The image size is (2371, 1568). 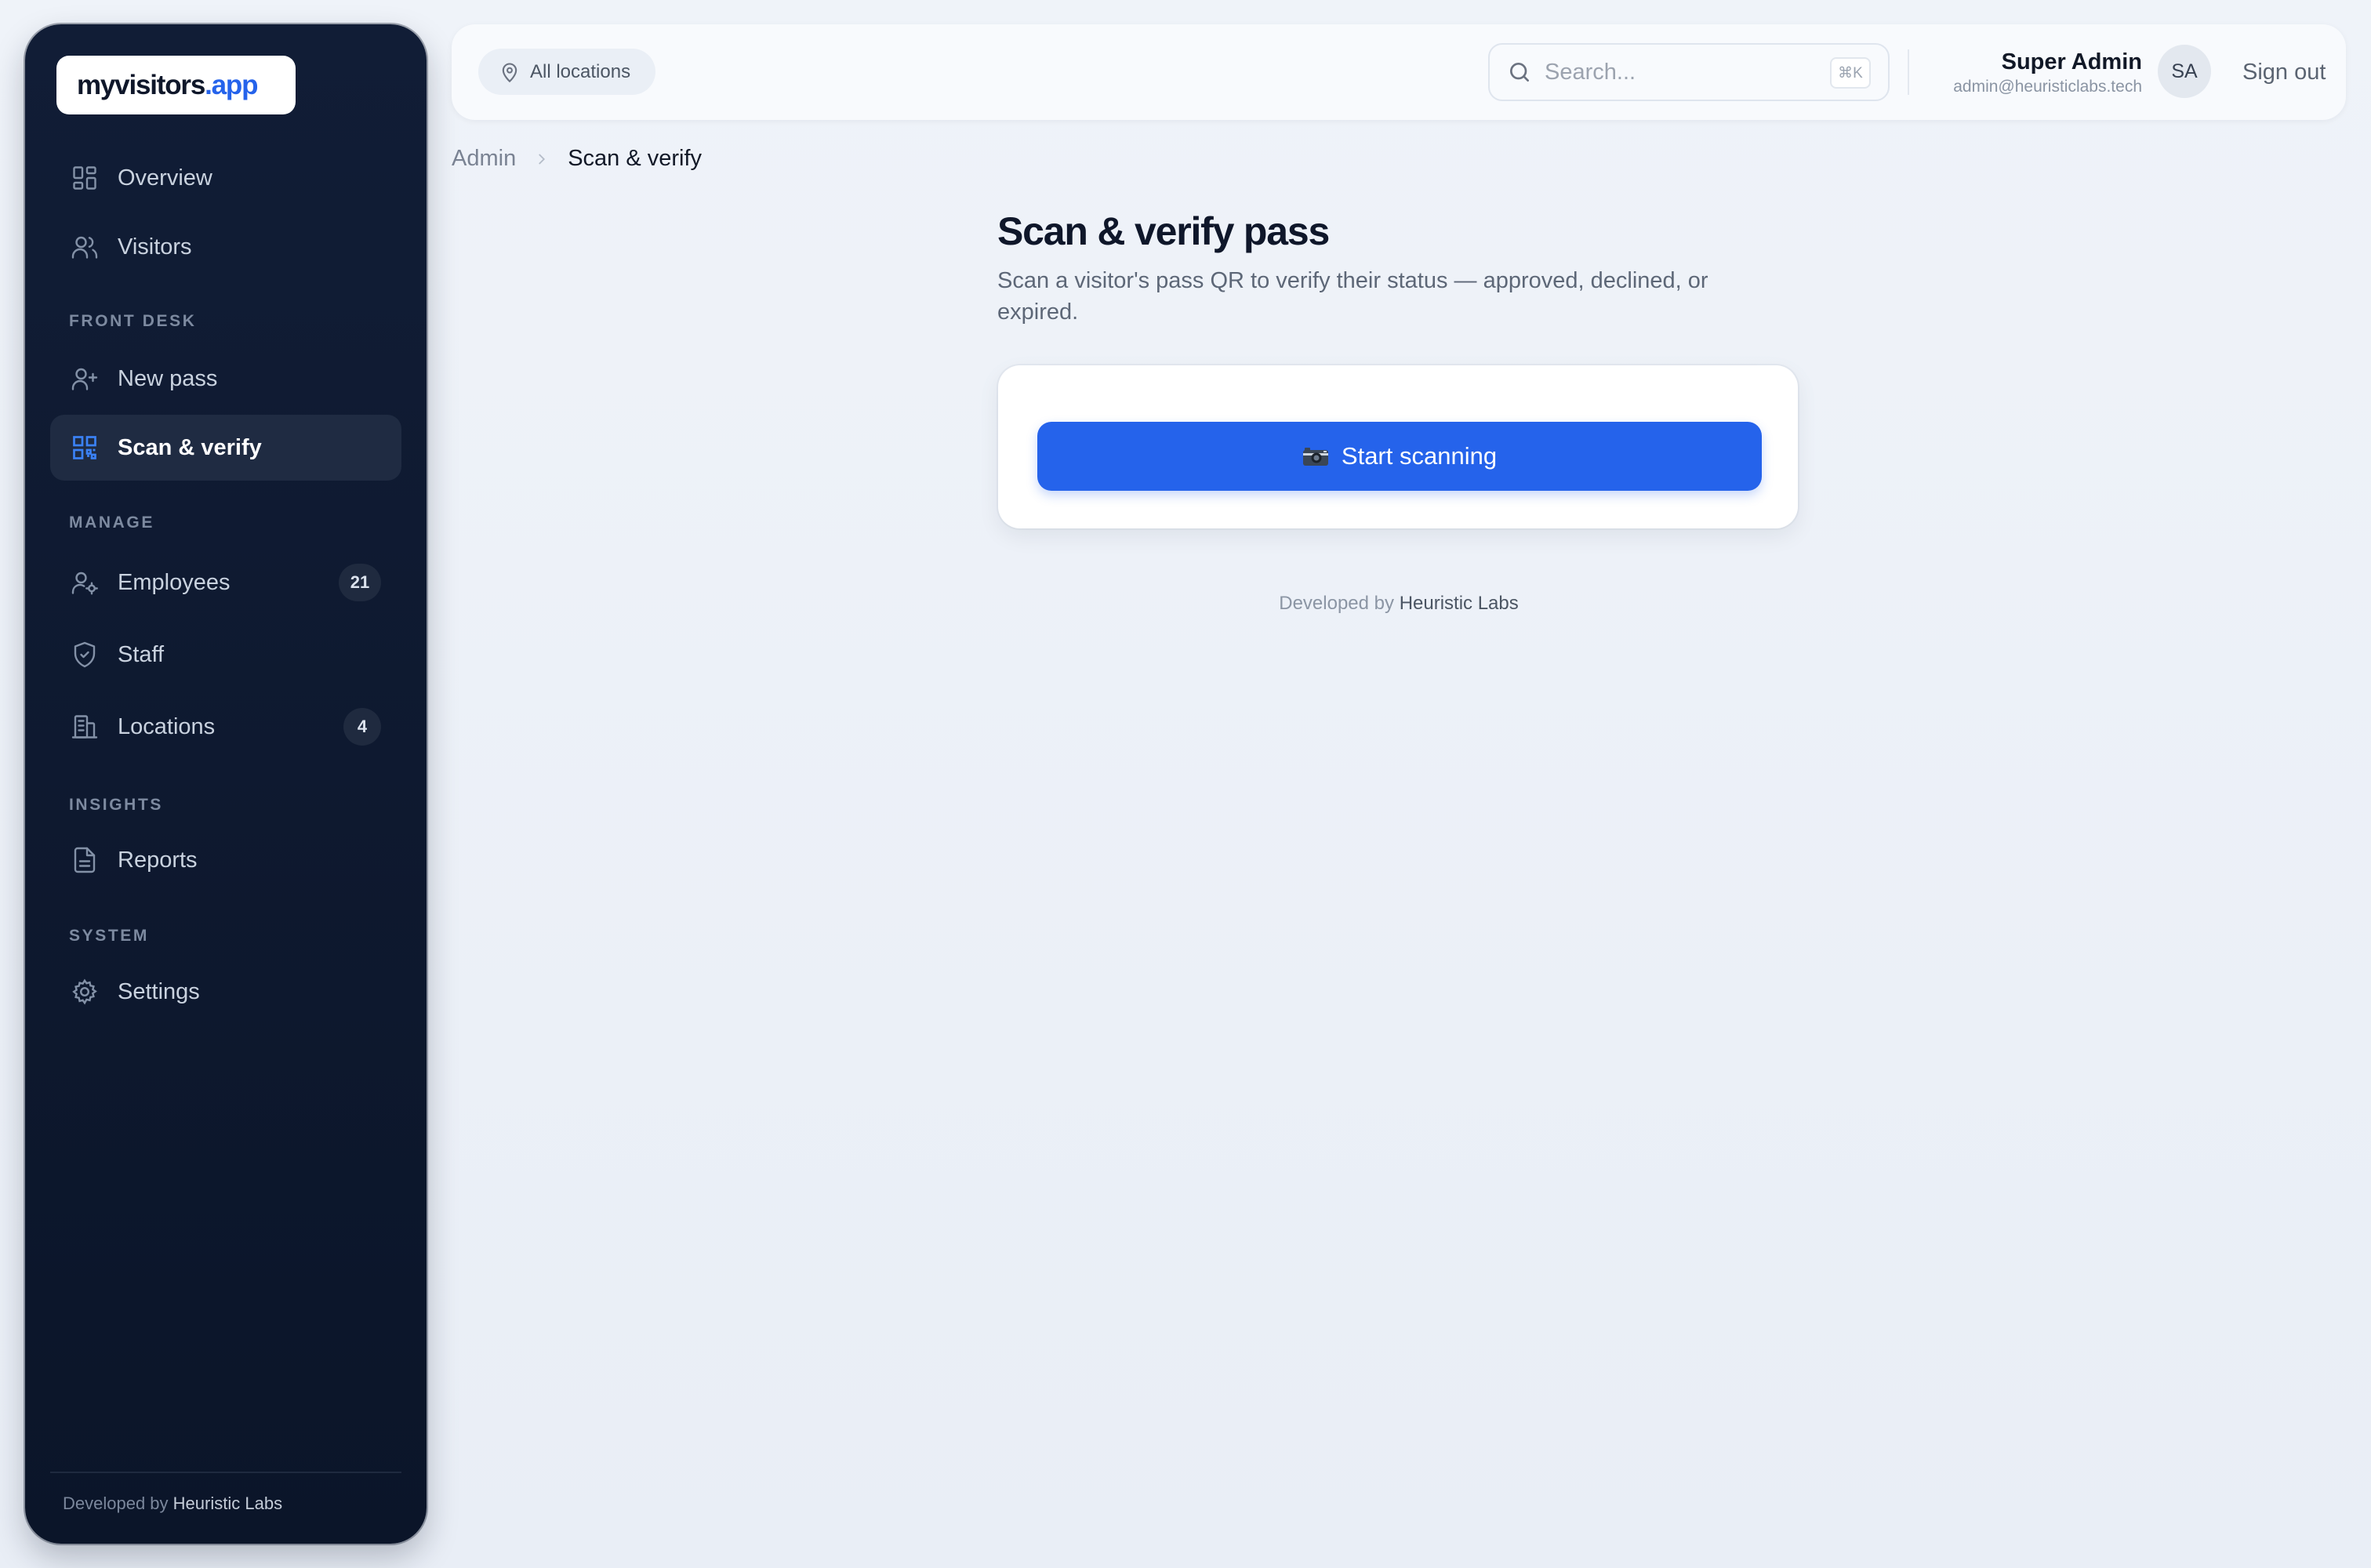 I want to click on count-badge: 4, so click(x=362, y=727).